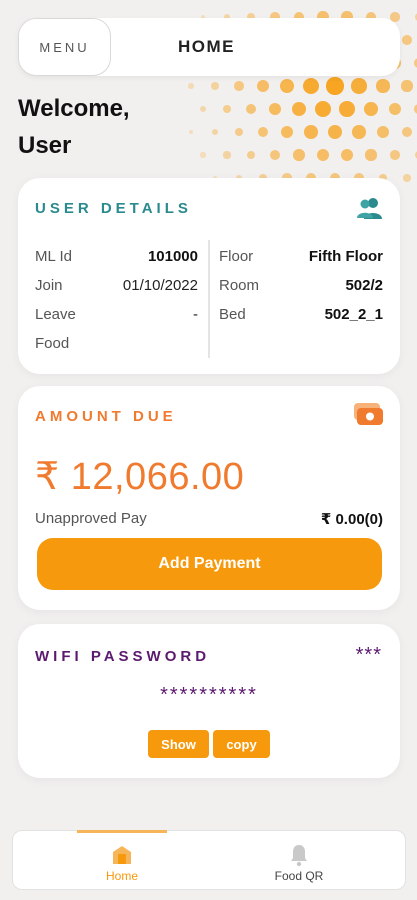 The height and width of the screenshot is (900, 417). Describe the element at coordinates (209, 299) in the screenshot. I see `column-divider` at that location.